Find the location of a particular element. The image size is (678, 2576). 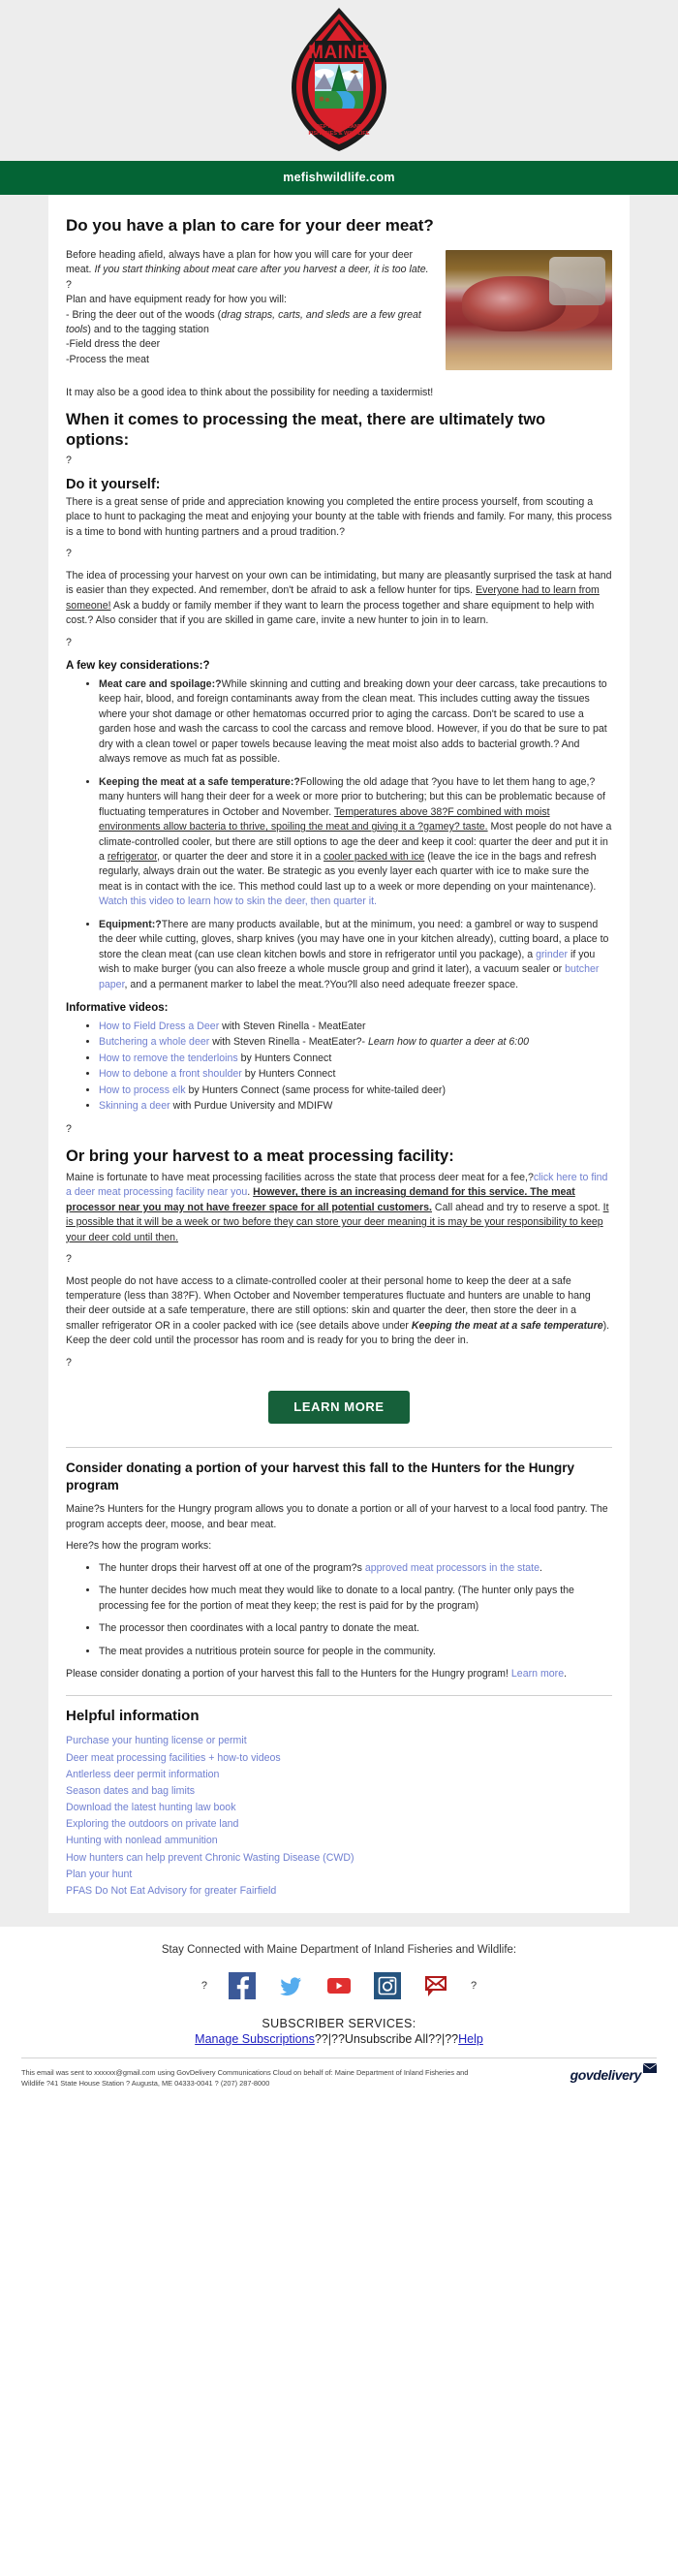

site-url-bar: mefishwildlife.com is located at coordinates (339, 178).